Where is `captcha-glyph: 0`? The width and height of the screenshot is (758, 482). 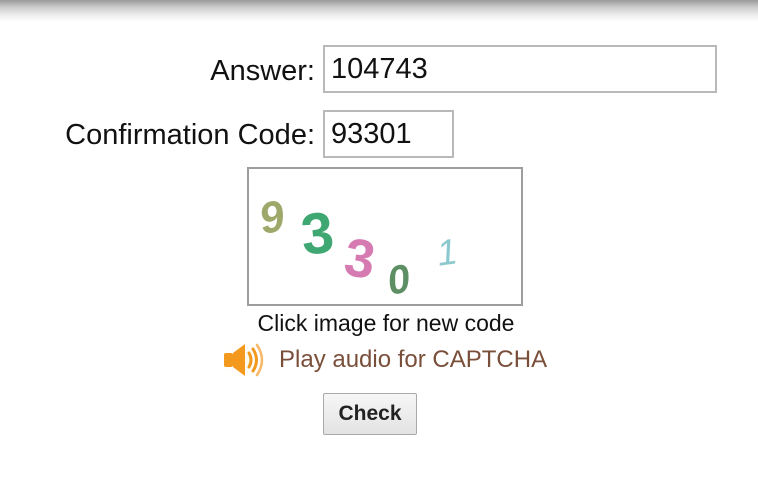
captcha-glyph: 0 is located at coordinates (399, 280).